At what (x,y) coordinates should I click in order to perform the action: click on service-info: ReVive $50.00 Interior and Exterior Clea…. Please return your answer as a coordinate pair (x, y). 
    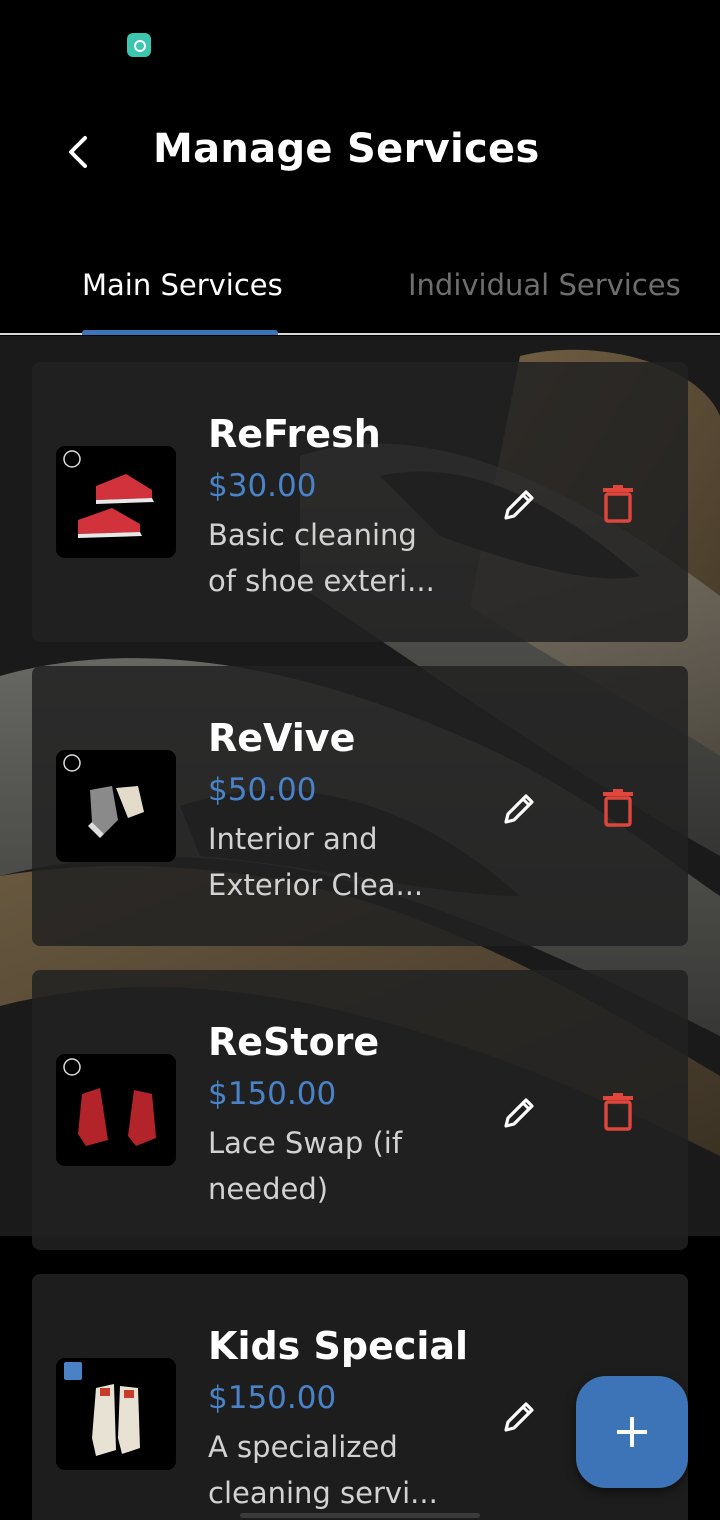
    Looking at the image, I should click on (338, 810).